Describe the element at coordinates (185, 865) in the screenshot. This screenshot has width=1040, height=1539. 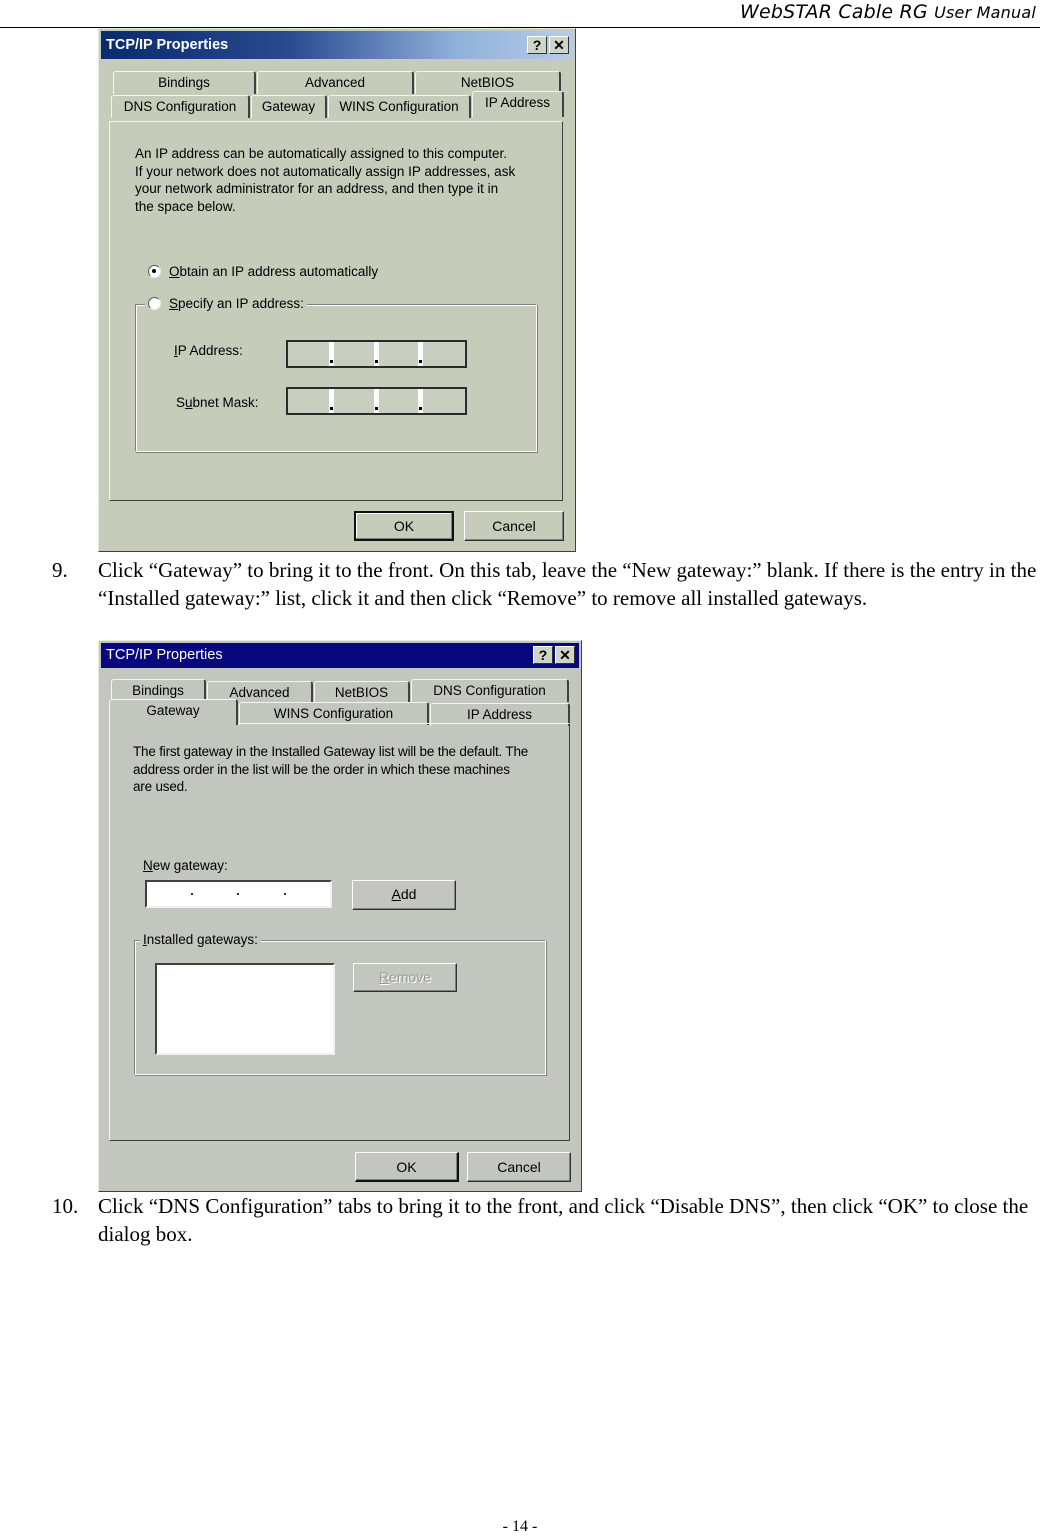
I see `new-gateway-label: New gateway:` at that location.